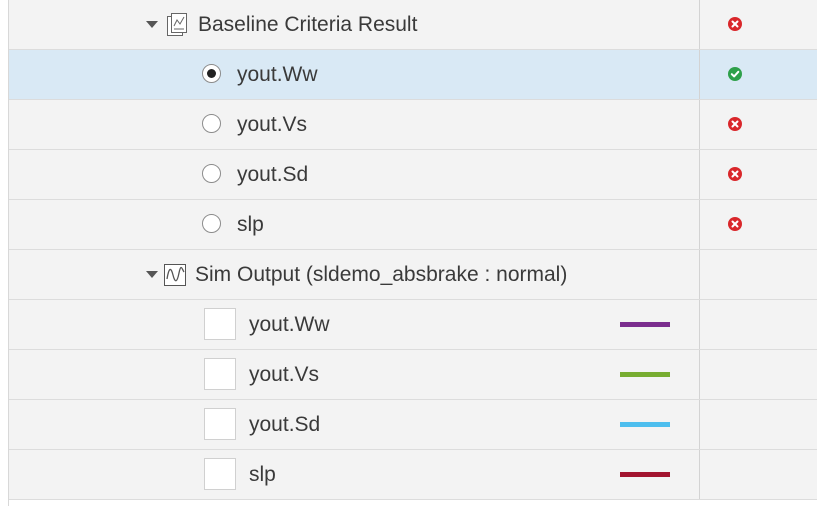 This screenshot has width=817, height=506. I want to click on baseline-item-row: slp, so click(413, 225).